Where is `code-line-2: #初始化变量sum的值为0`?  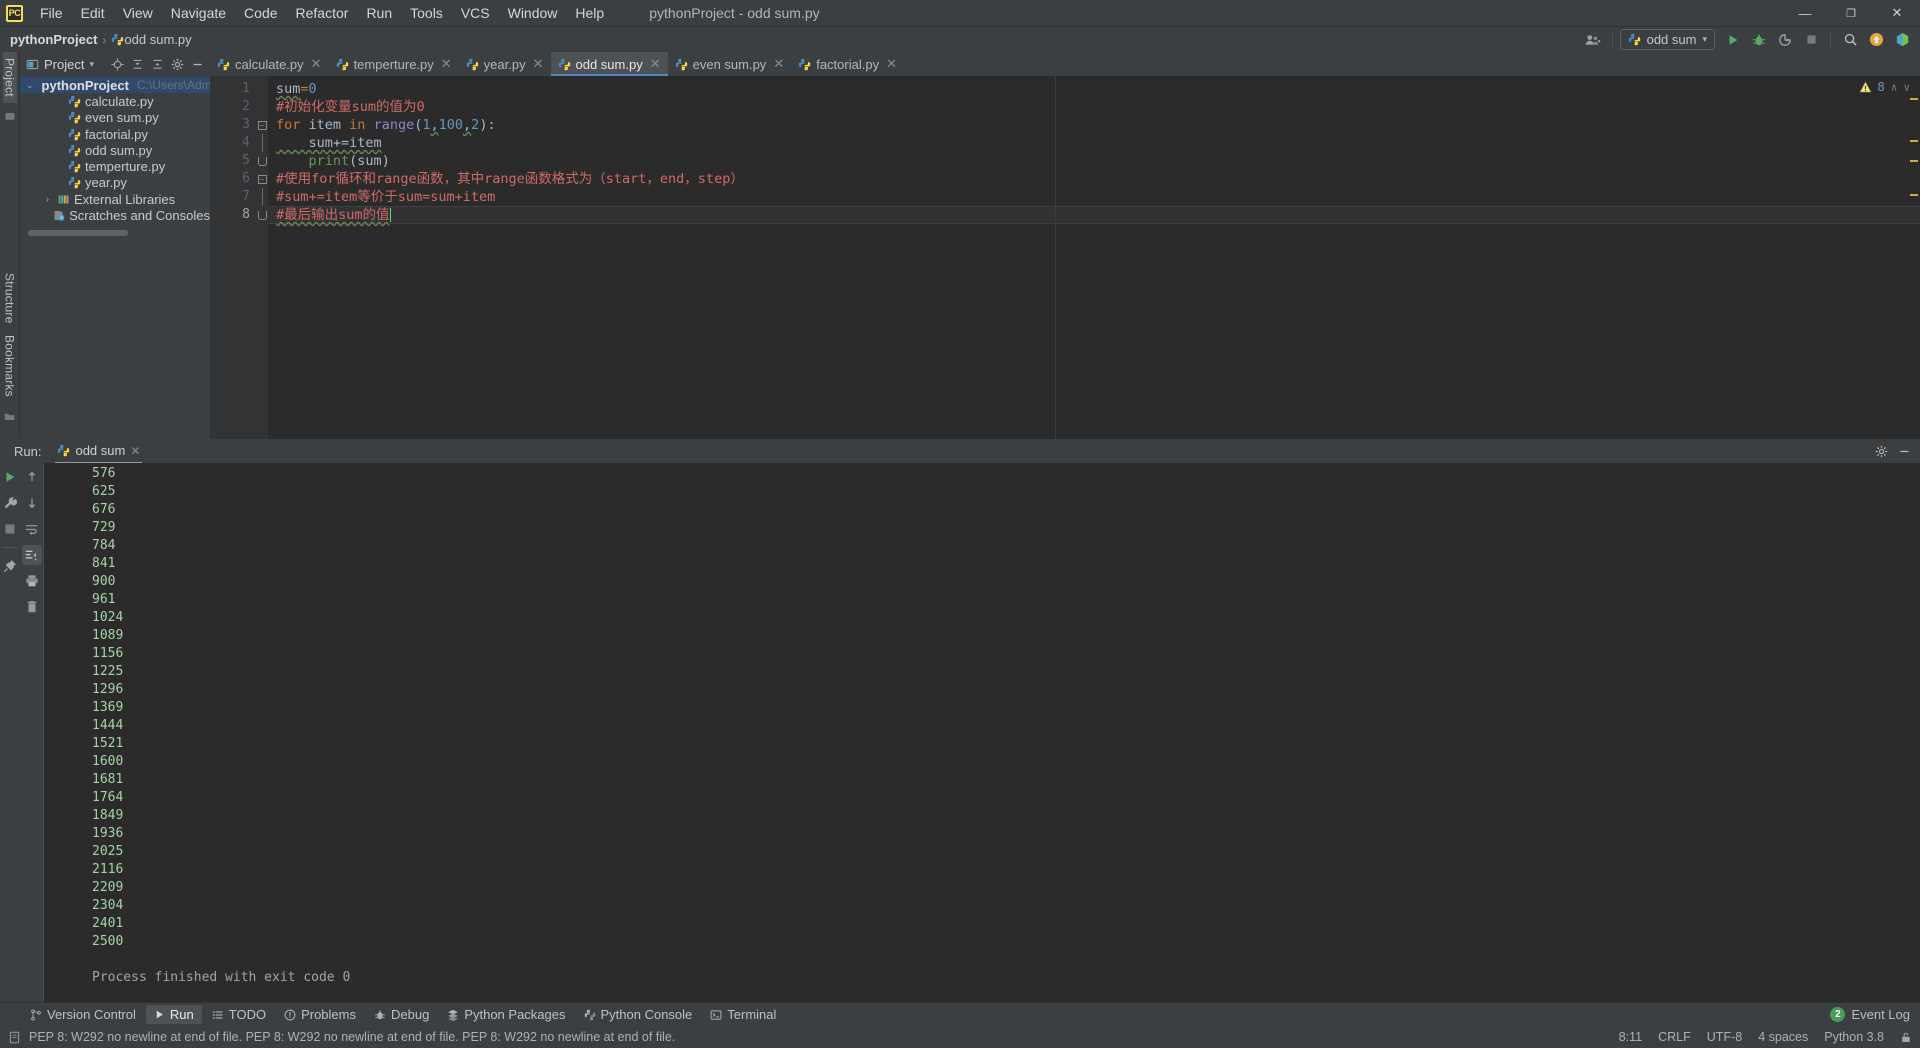 code-line-2: #初始化变量sum的值为0 is located at coordinates (1094, 107).